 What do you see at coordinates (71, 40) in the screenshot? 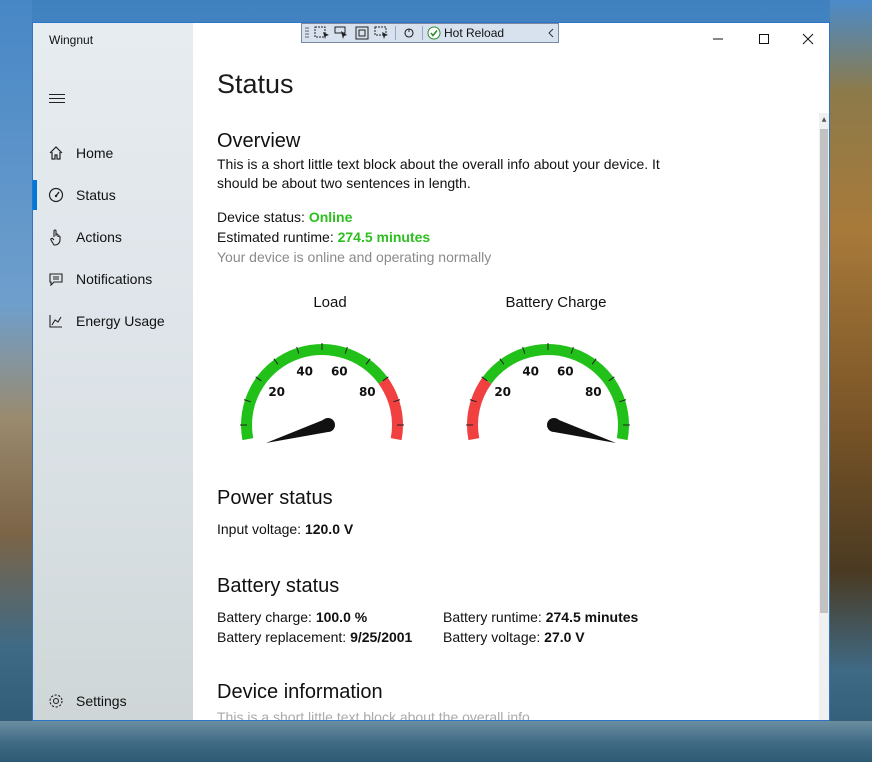
I see `app-title: Wingnut` at bounding box center [71, 40].